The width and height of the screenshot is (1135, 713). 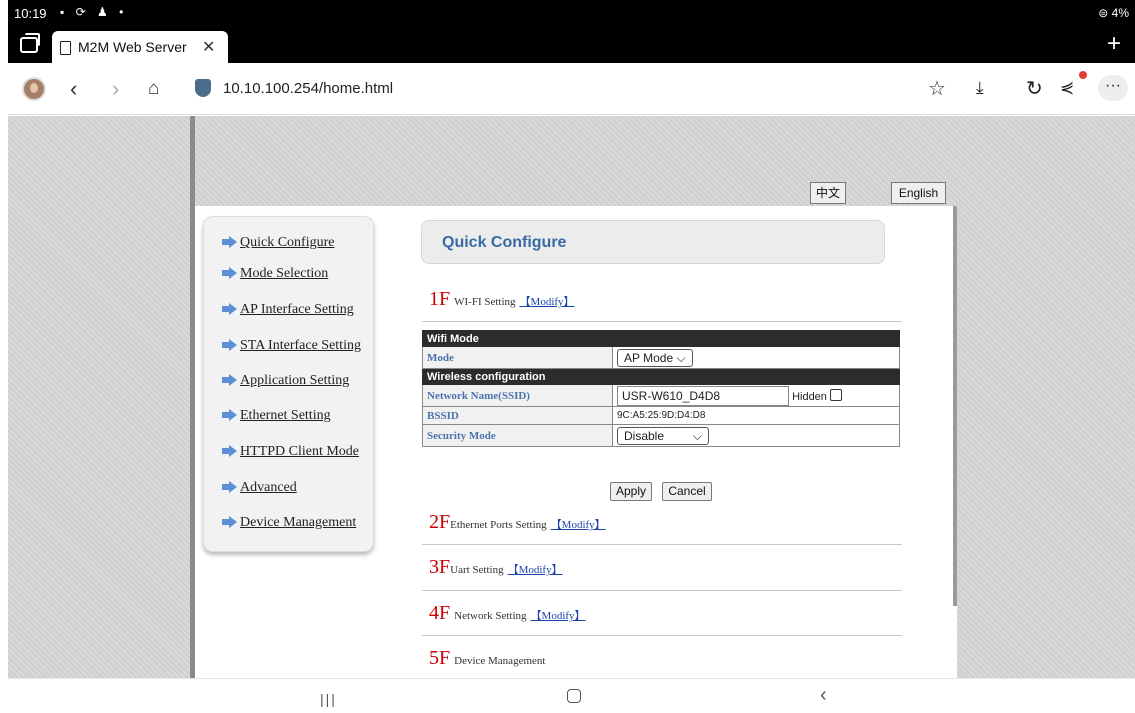 What do you see at coordinates (1113, 88) in the screenshot?
I see `more-menu-icon: ···` at bounding box center [1113, 88].